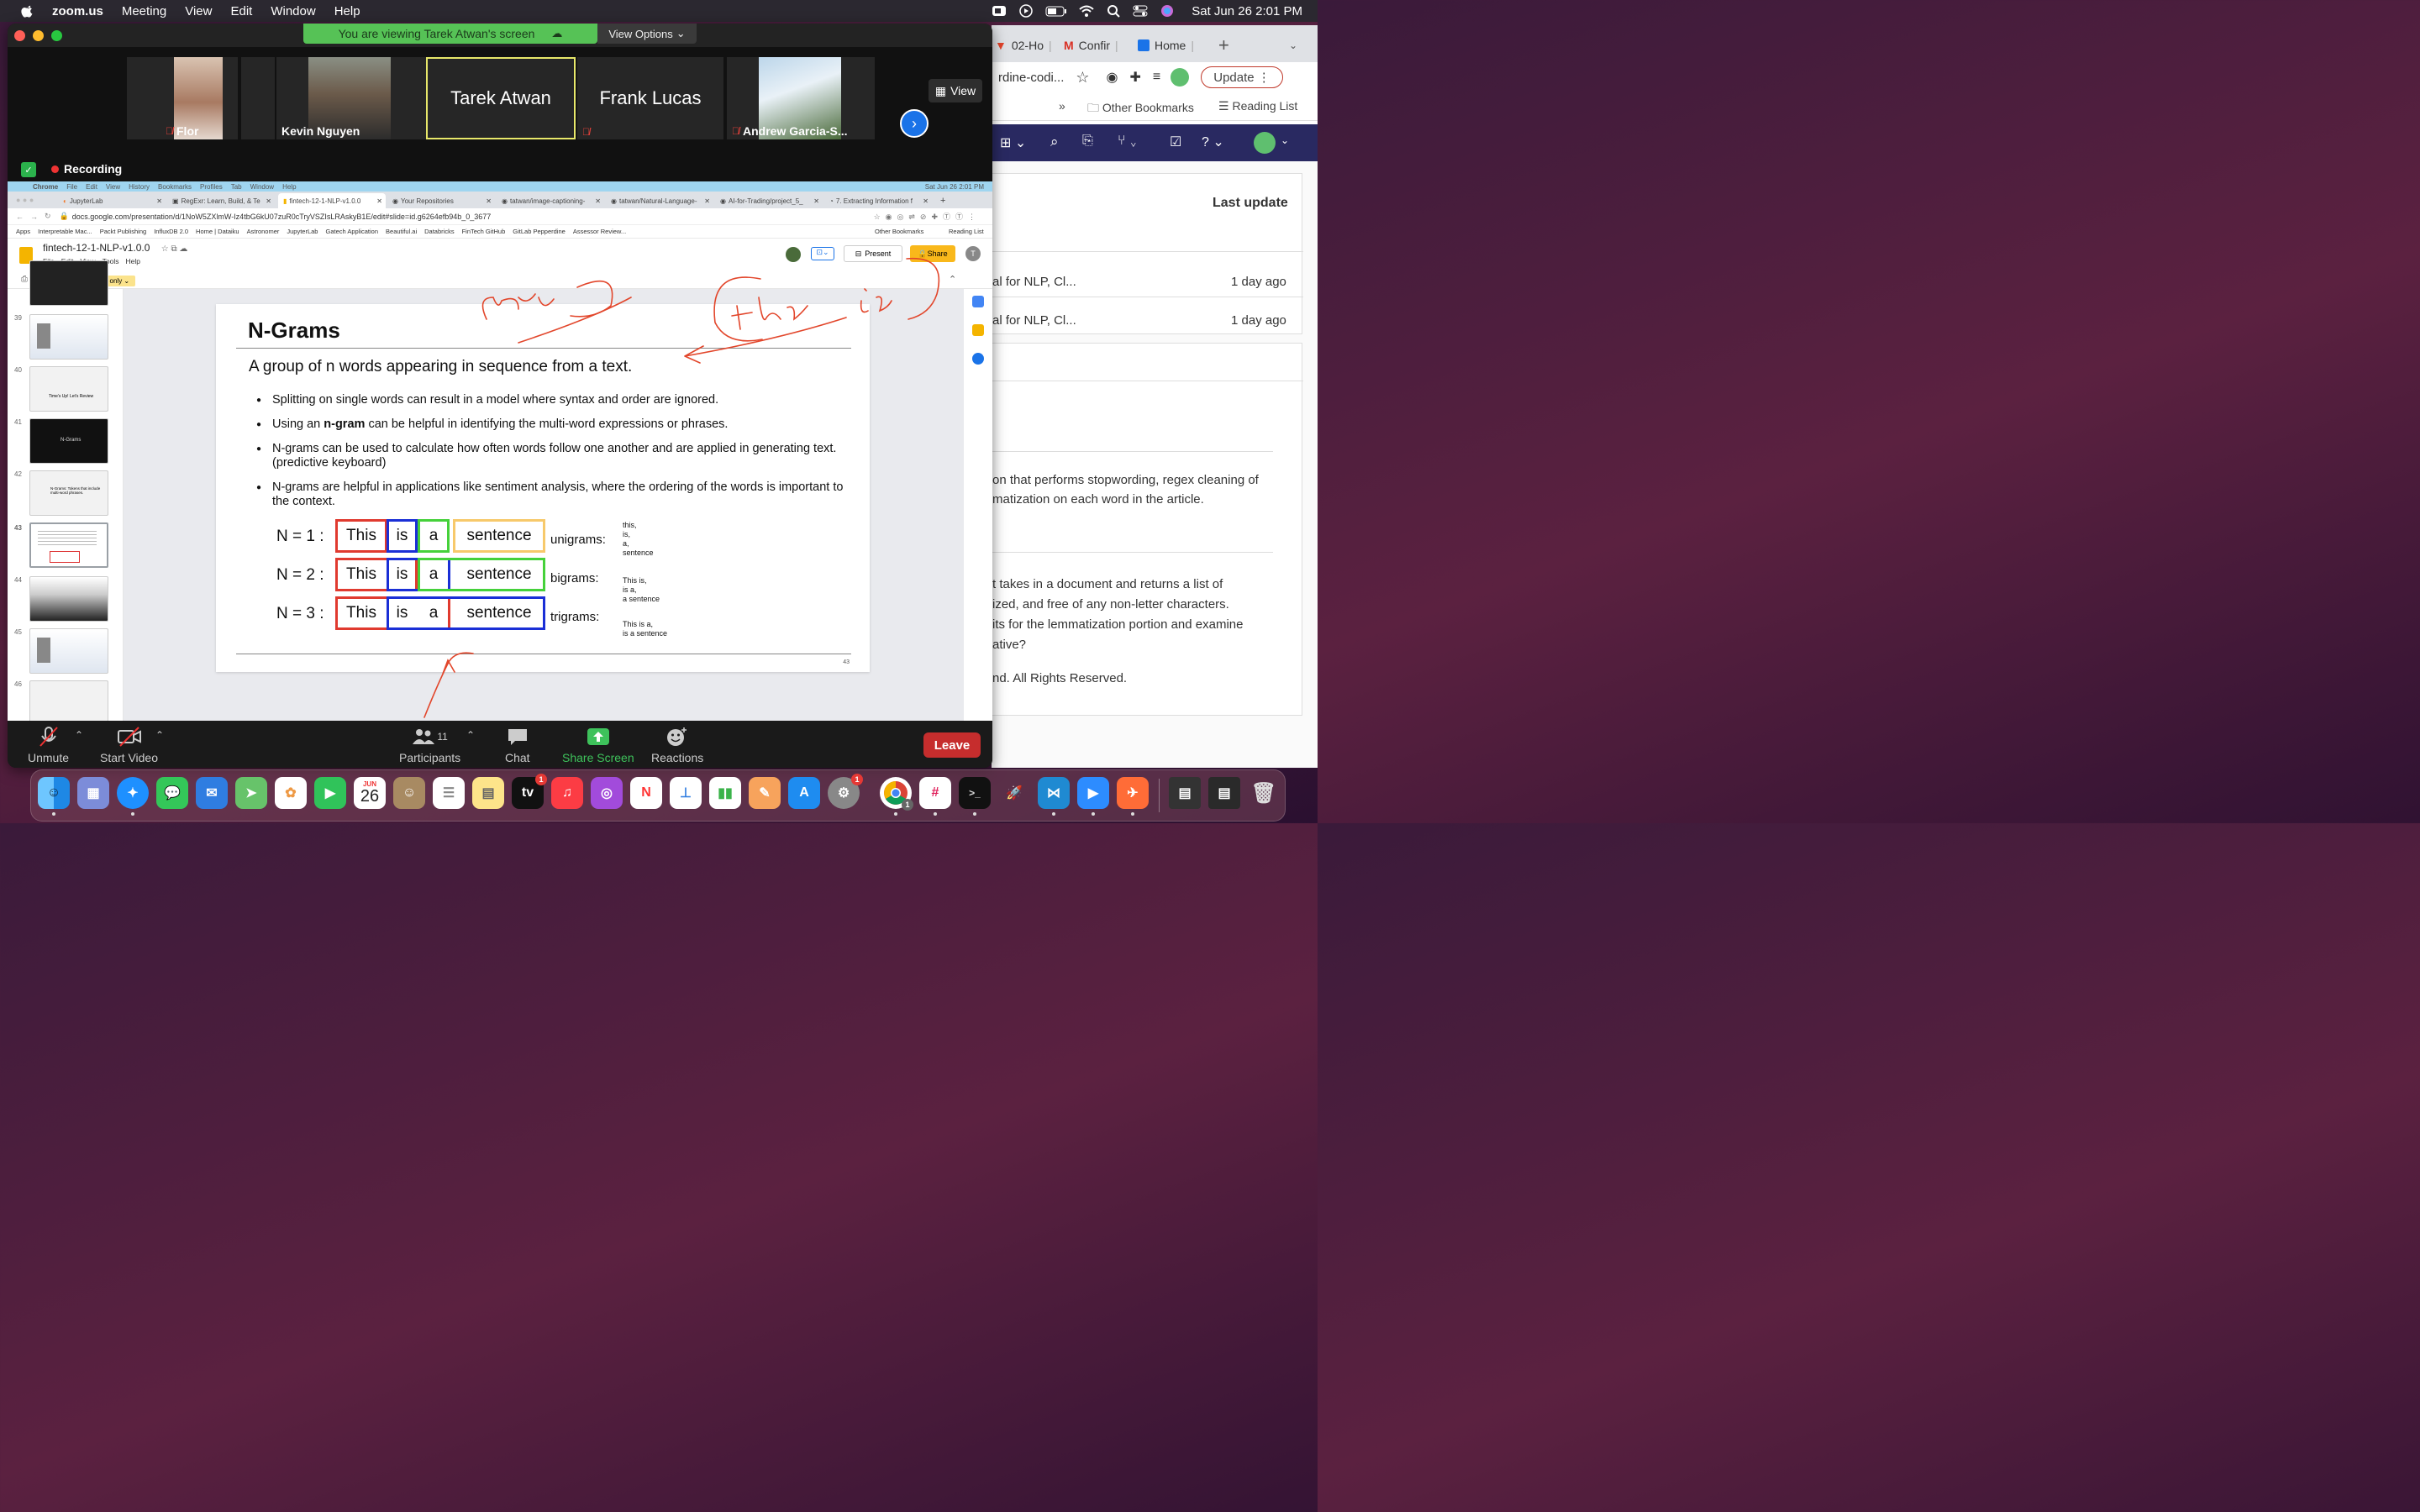  I want to click on shared-tab: ◉ tatwan/image-captioning- ✕, so click(551, 200).